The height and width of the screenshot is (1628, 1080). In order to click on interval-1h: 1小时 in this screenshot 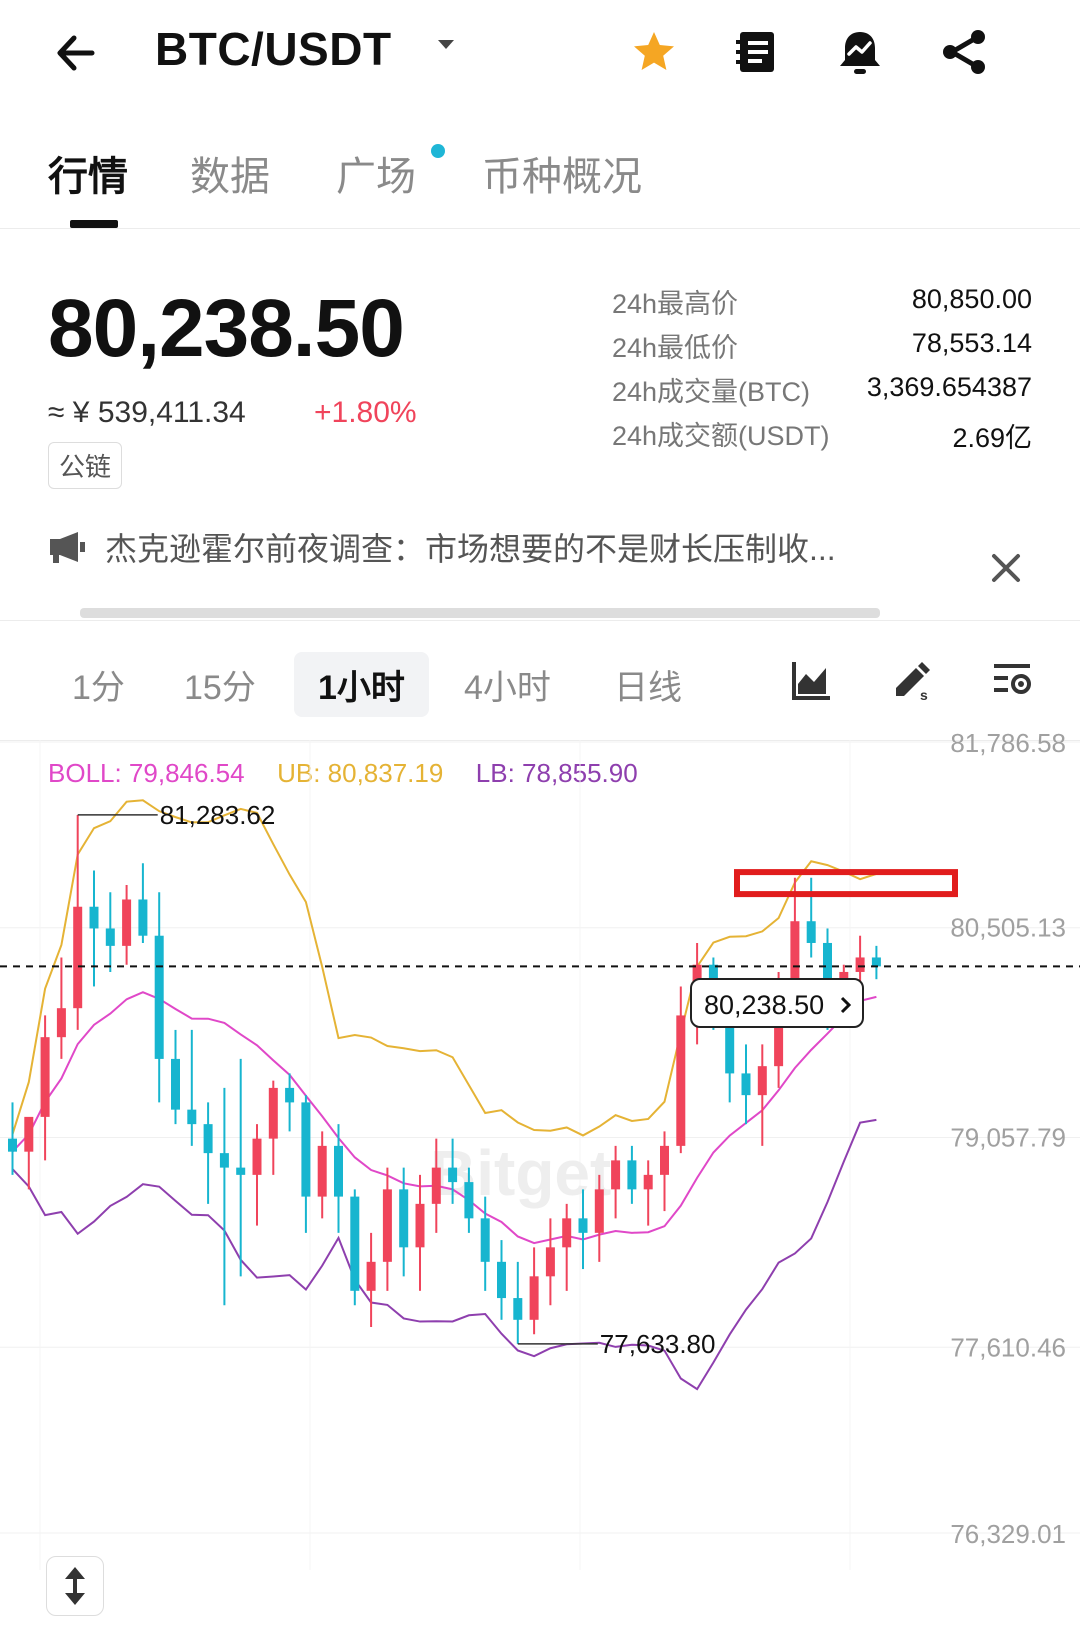, I will do `click(361, 684)`.